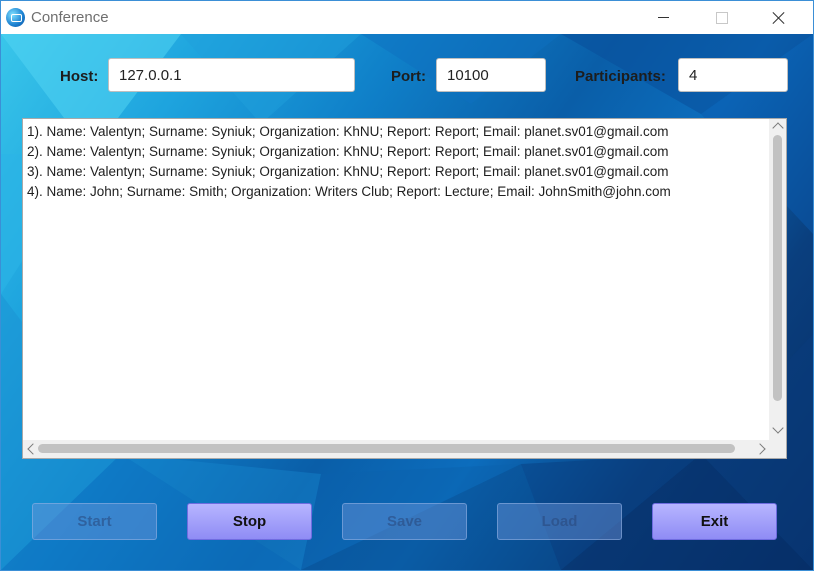 The image size is (814, 571). Describe the element at coordinates (404, 521) in the screenshot. I see `save-button: Save` at that location.